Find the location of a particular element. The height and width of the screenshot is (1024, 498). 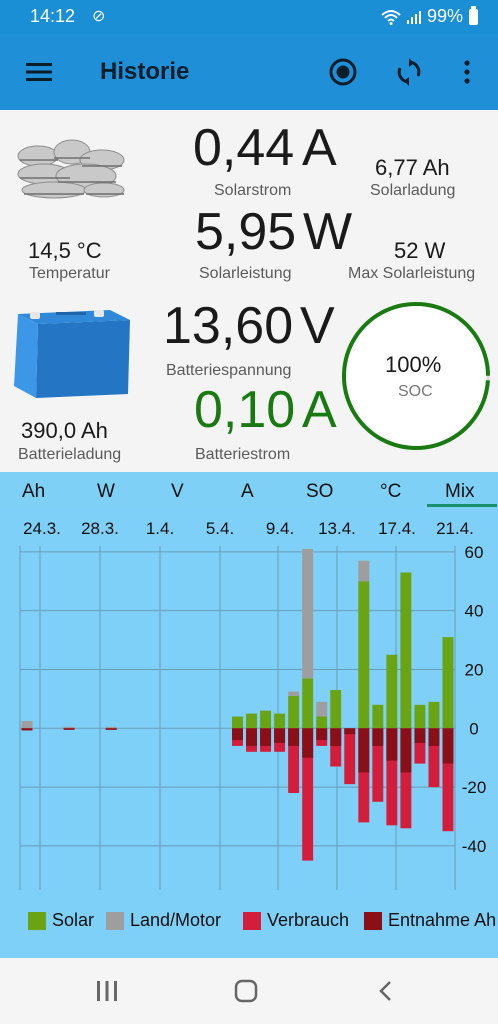

home-icon is located at coordinates (246, 991).